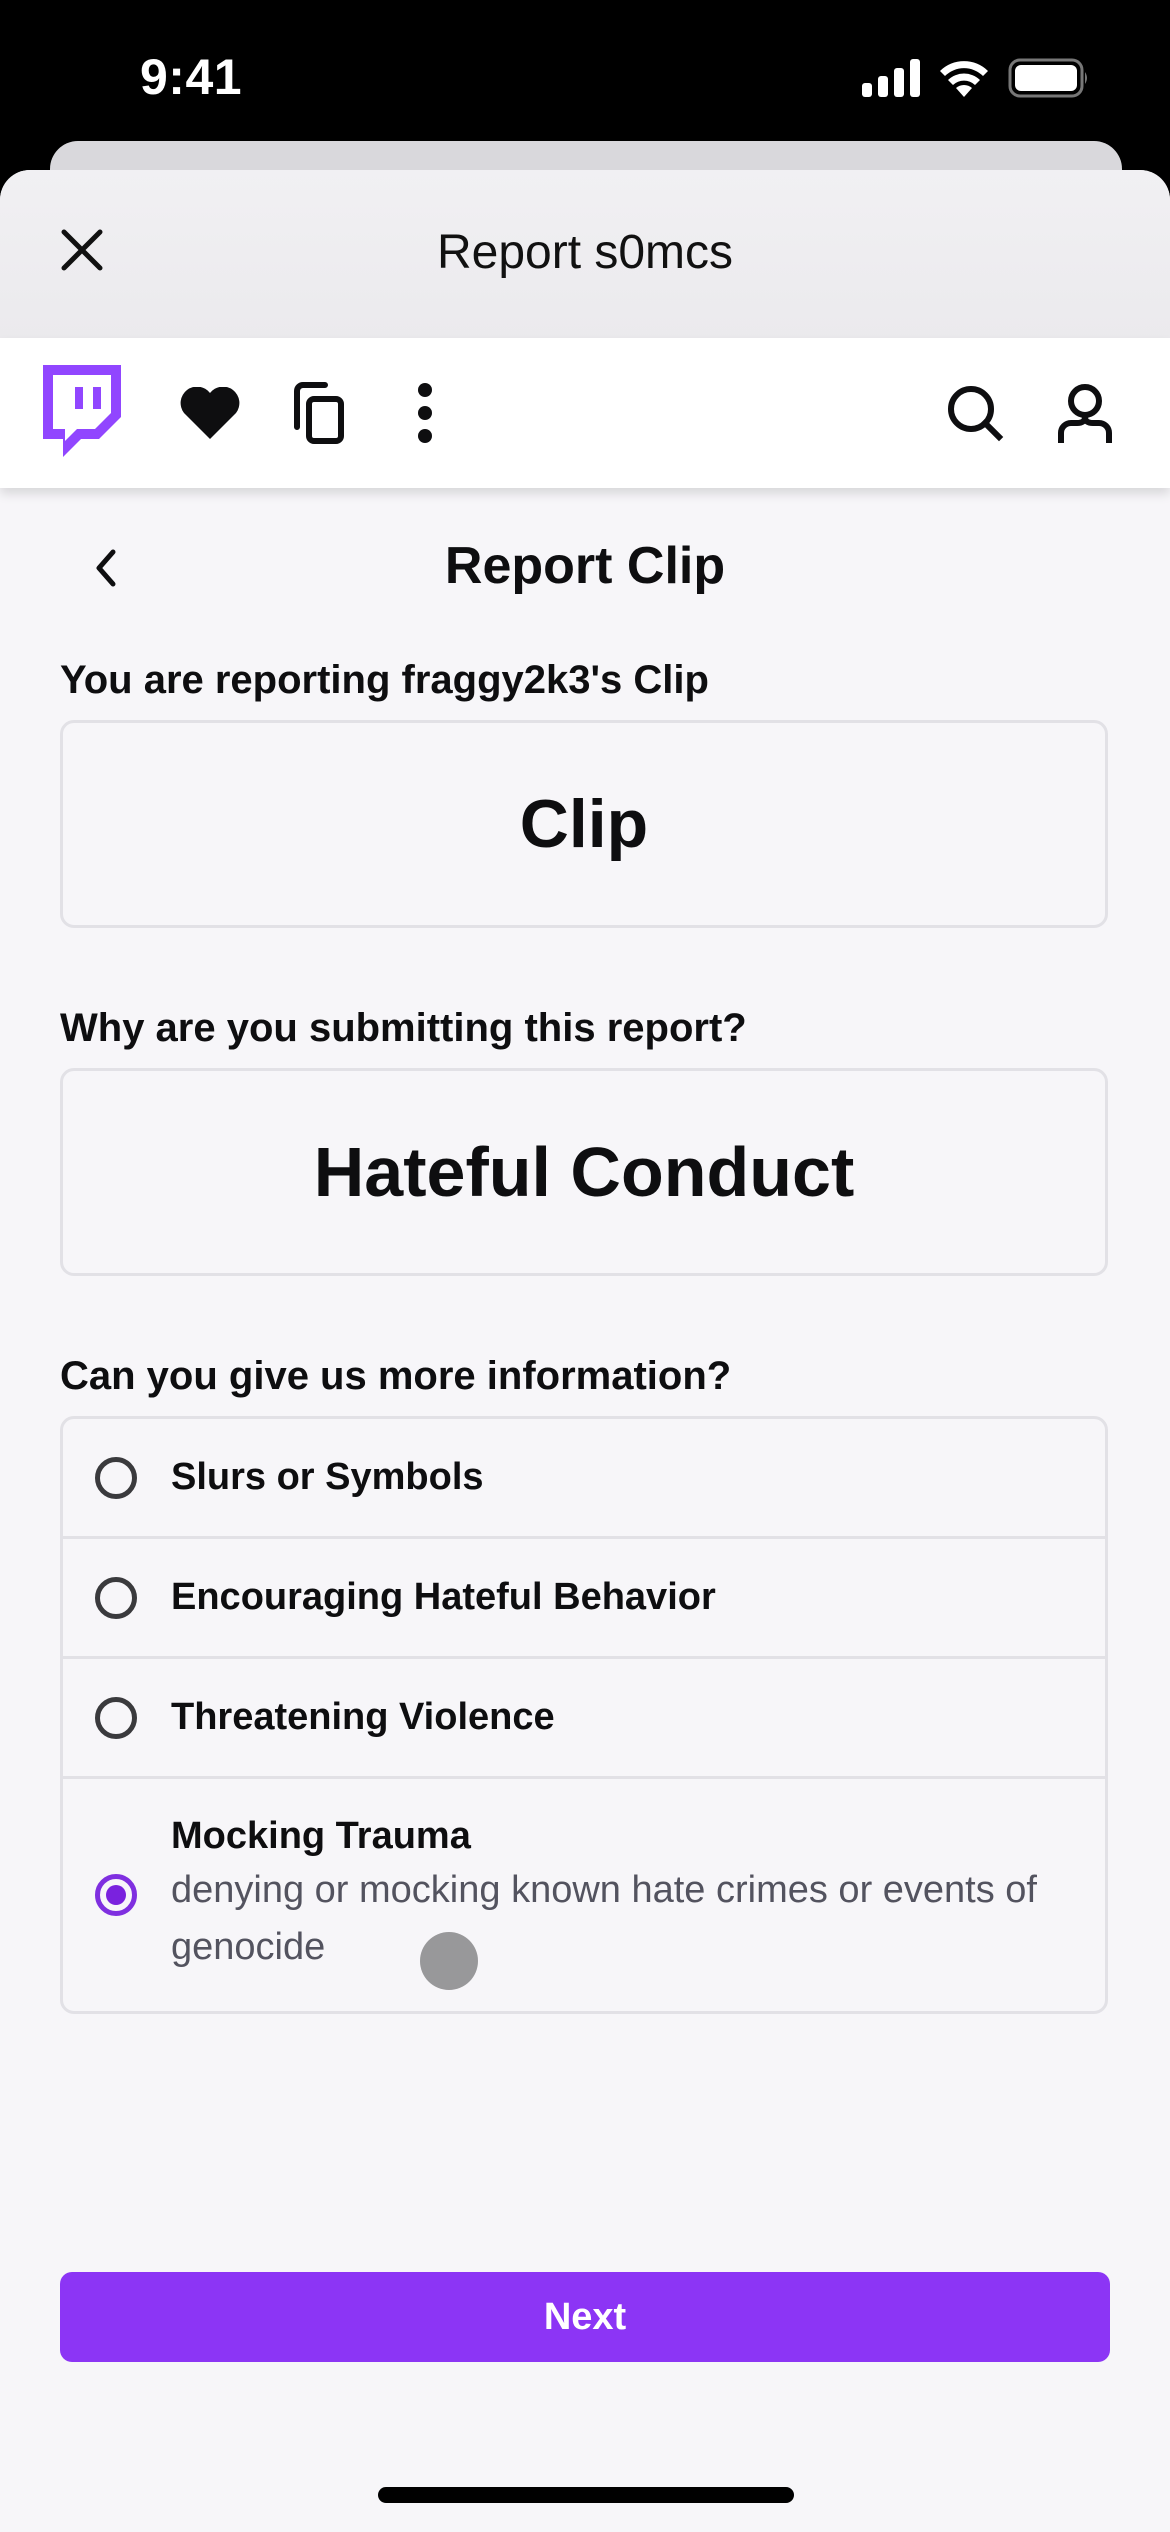 This screenshot has height=2532, width=1170. I want to click on battery-icon, so click(1047, 78).